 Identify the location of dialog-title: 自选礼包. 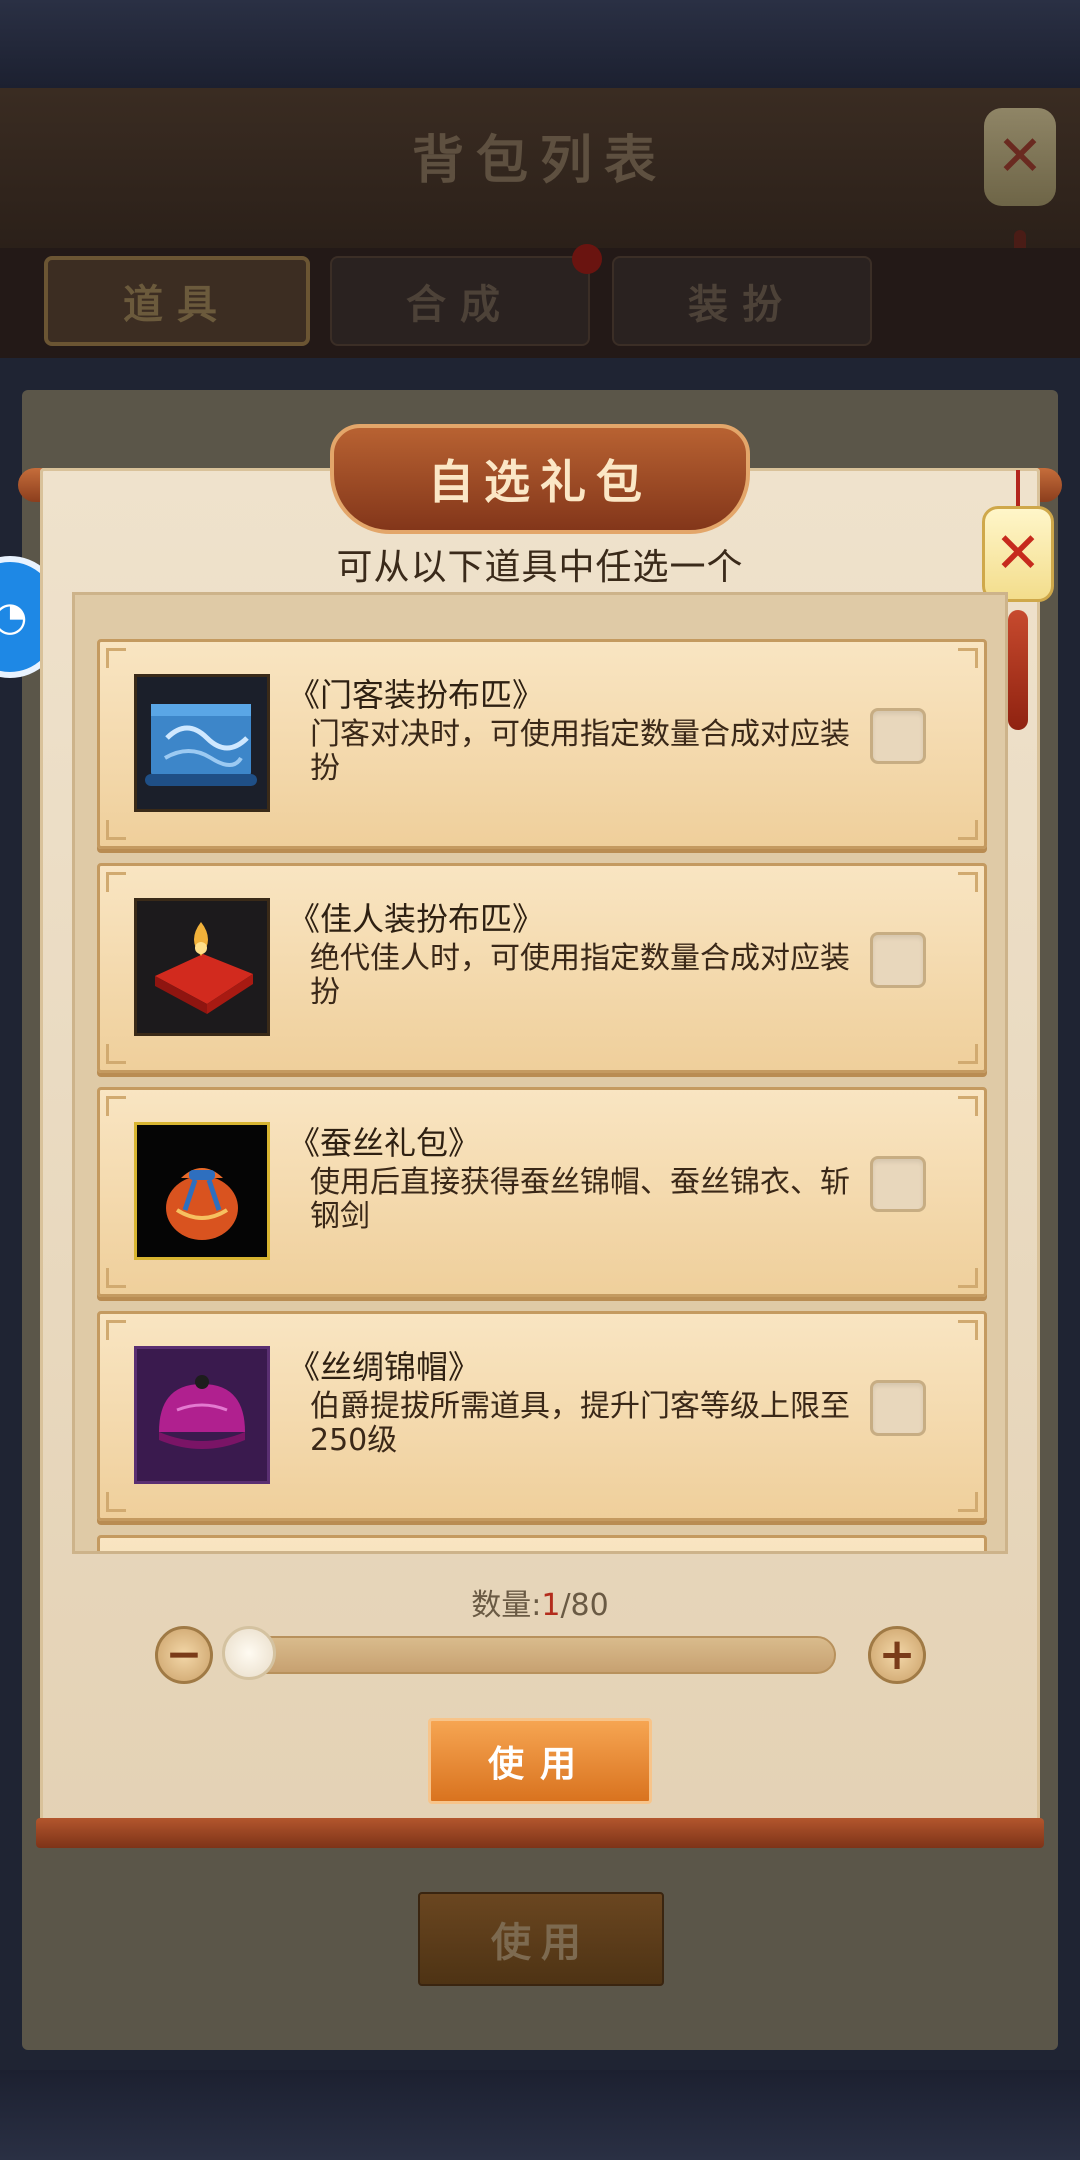
(540, 482).